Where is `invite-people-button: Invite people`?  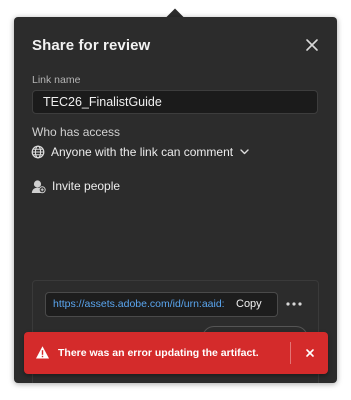 invite-people-button: Invite people is located at coordinates (75, 186).